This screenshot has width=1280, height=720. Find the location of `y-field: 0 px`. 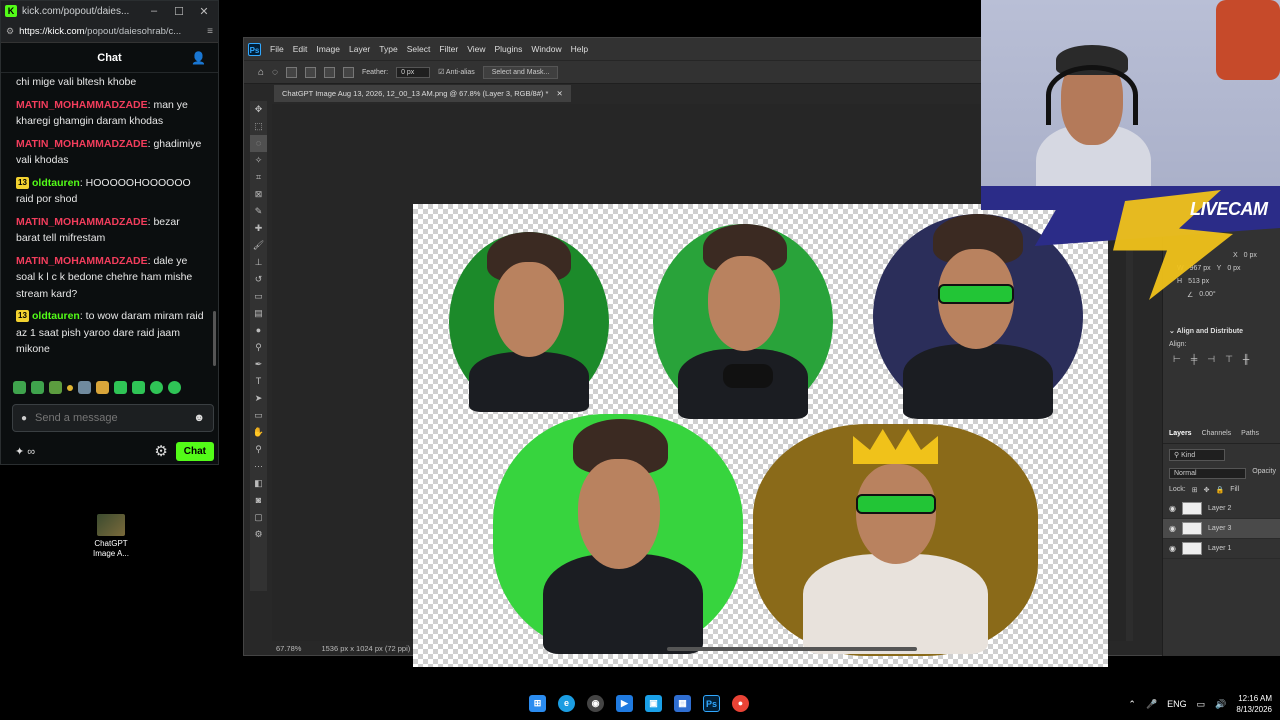

y-field: 0 px is located at coordinates (1233, 268).